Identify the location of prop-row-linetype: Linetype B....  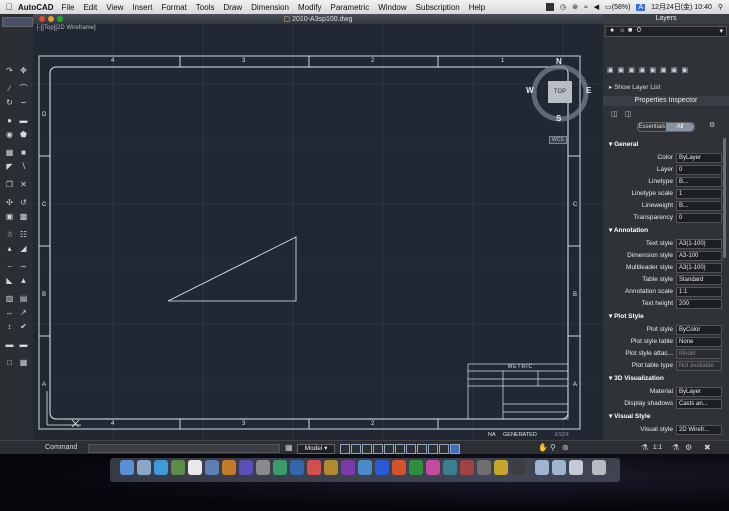
(666, 182).